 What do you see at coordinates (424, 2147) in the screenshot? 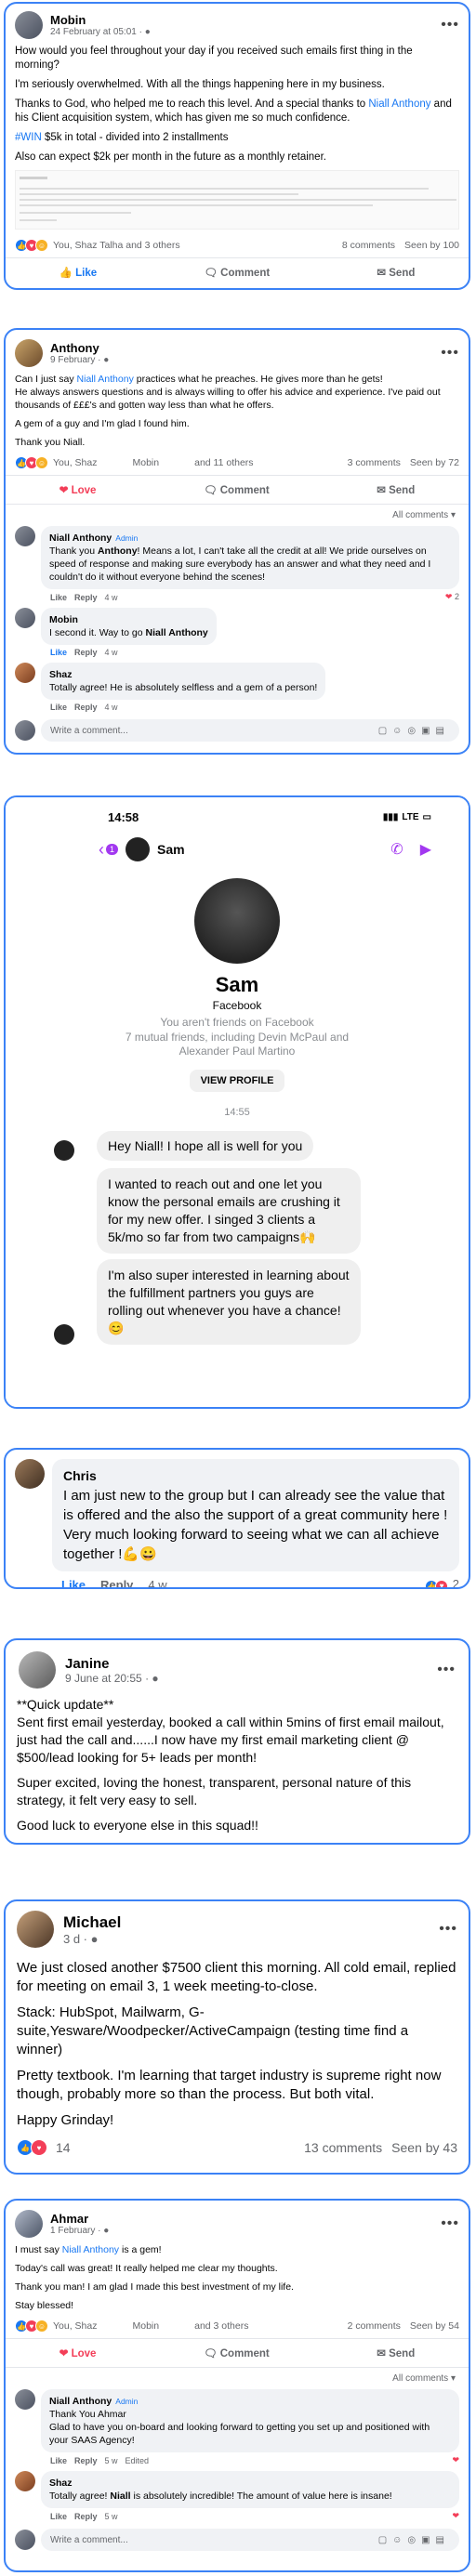
I see `seen-count: Seen by 43` at bounding box center [424, 2147].